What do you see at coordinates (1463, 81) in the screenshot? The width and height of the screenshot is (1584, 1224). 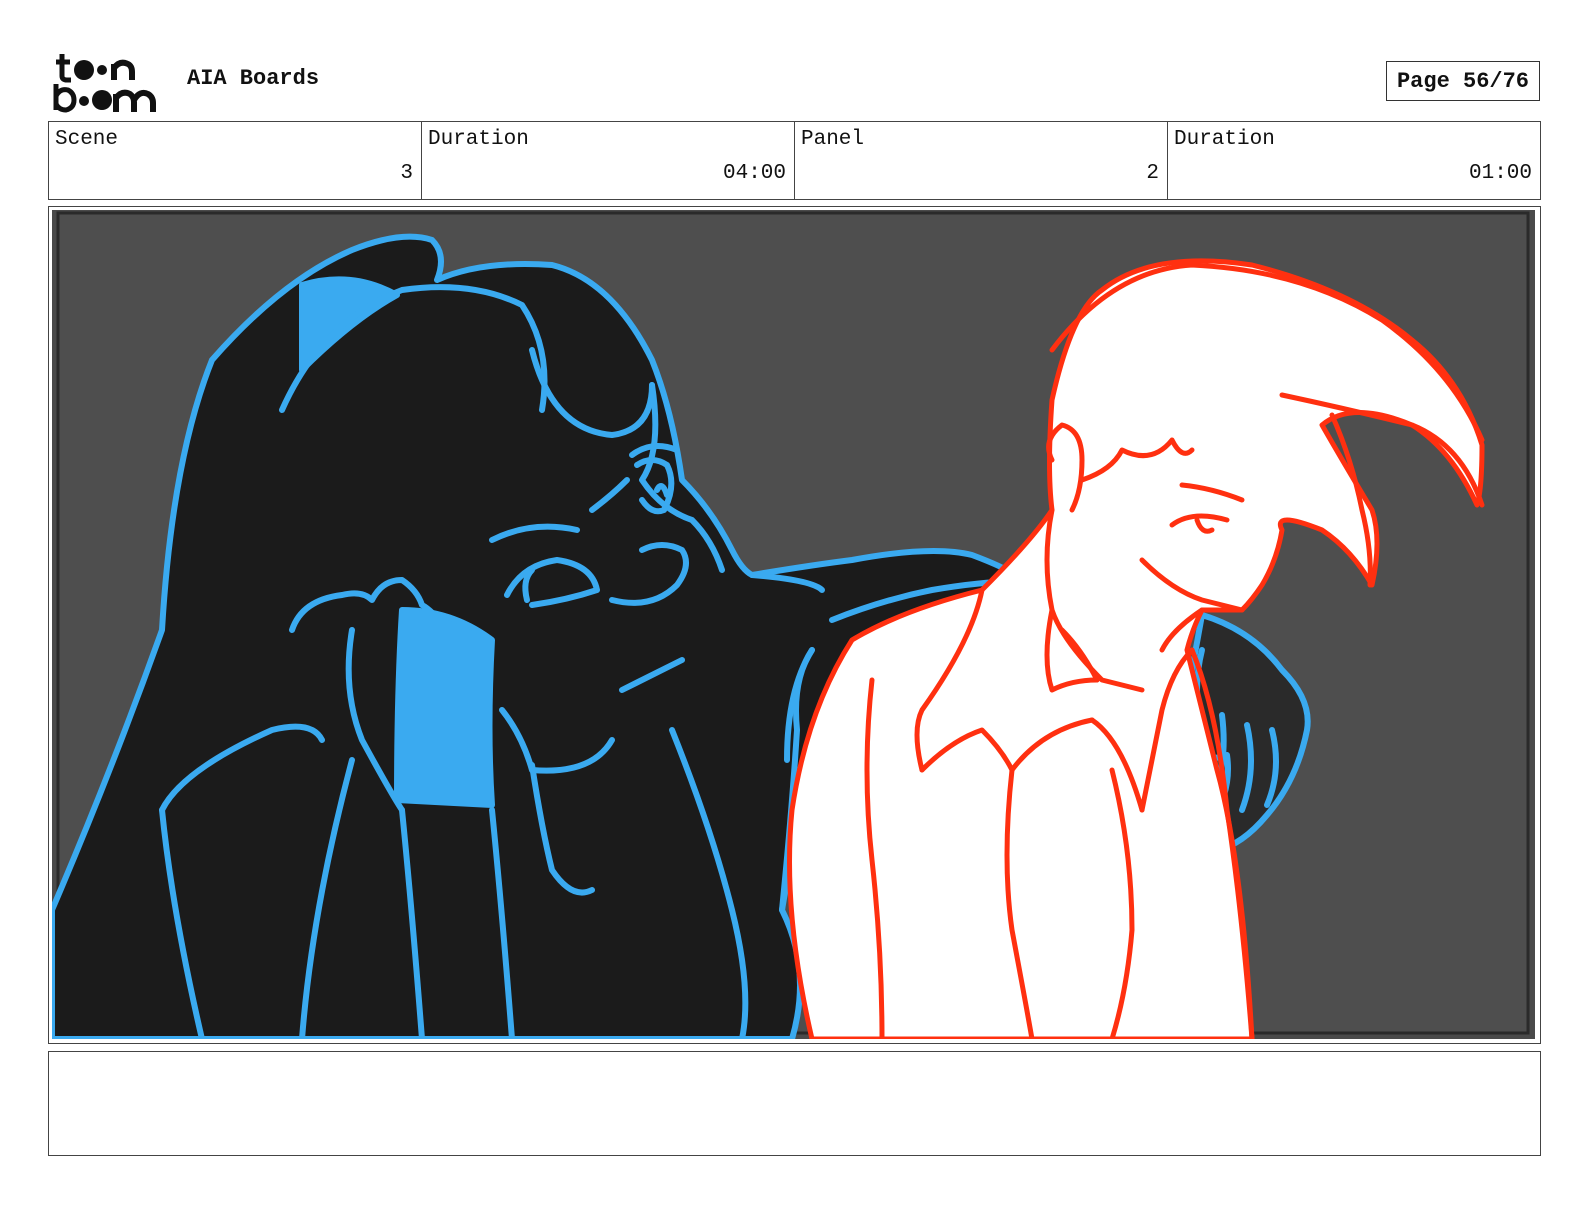 I see `page-indicator: Page 56/76` at bounding box center [1463, 81].